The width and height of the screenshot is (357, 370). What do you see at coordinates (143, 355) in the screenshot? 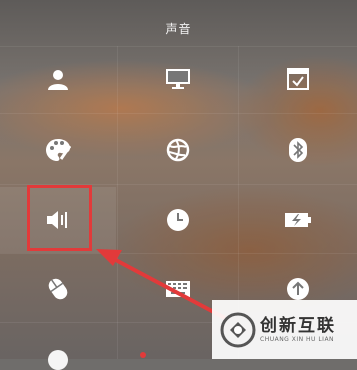
I see `annotation-dot` at bounding box center [143, 355].